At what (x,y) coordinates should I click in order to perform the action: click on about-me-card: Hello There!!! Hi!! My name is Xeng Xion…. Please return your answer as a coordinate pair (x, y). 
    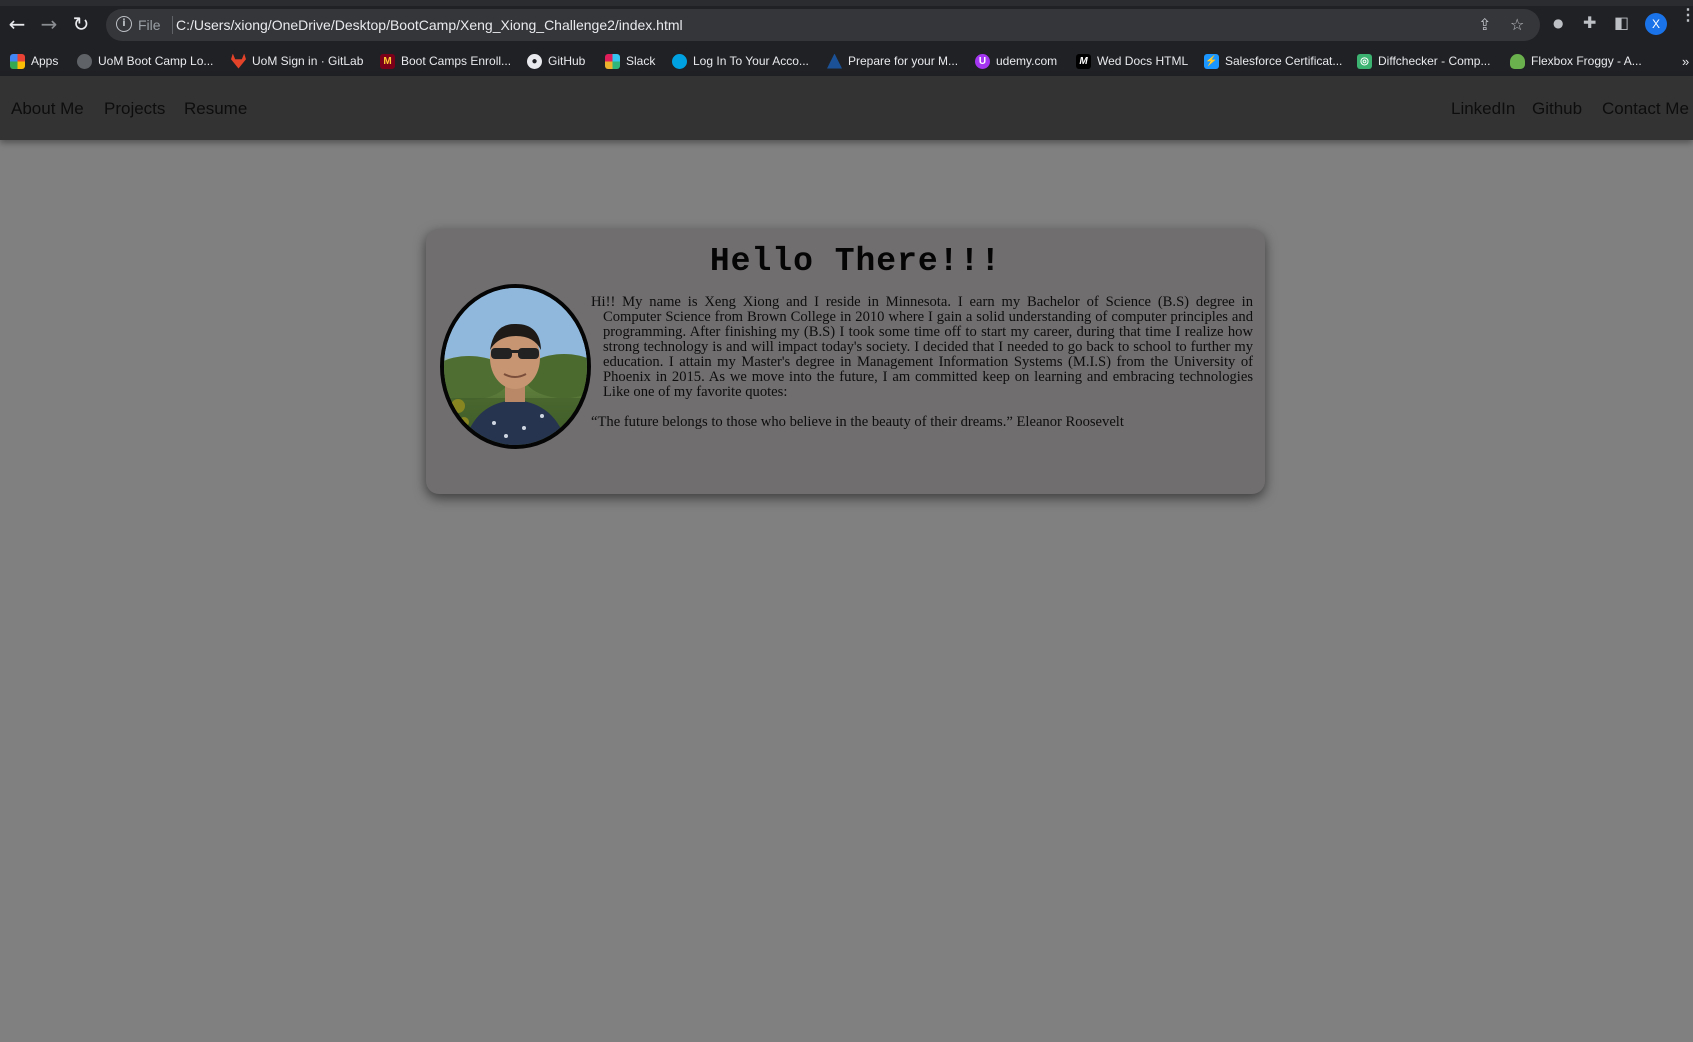
    Looking at the image, I should click on (845, 361).